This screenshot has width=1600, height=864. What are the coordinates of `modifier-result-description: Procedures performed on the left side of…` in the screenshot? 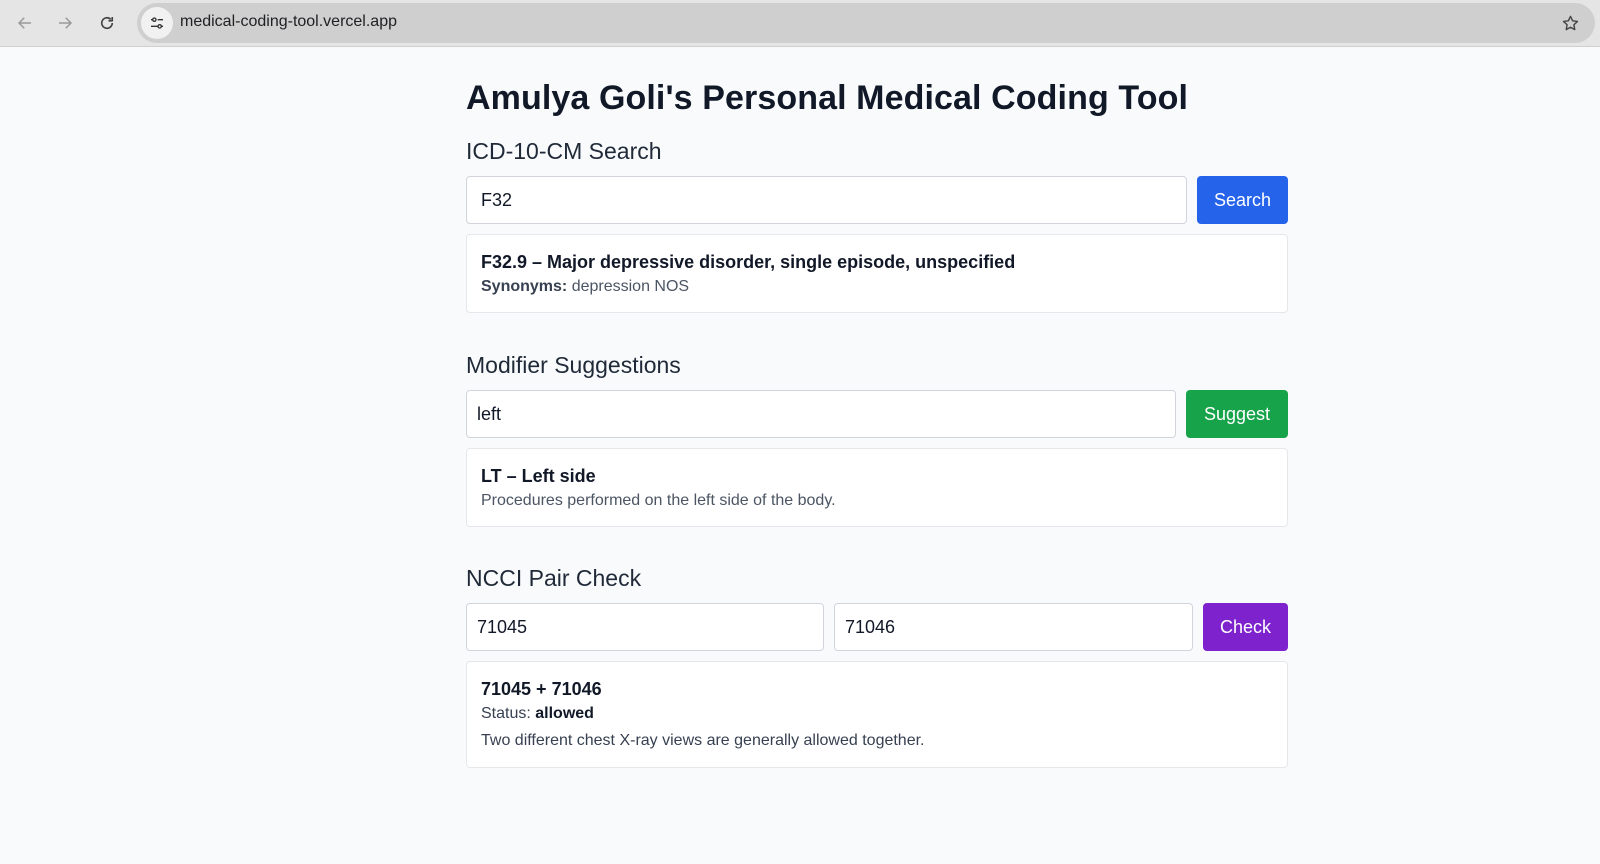 It's located at (658, 500).